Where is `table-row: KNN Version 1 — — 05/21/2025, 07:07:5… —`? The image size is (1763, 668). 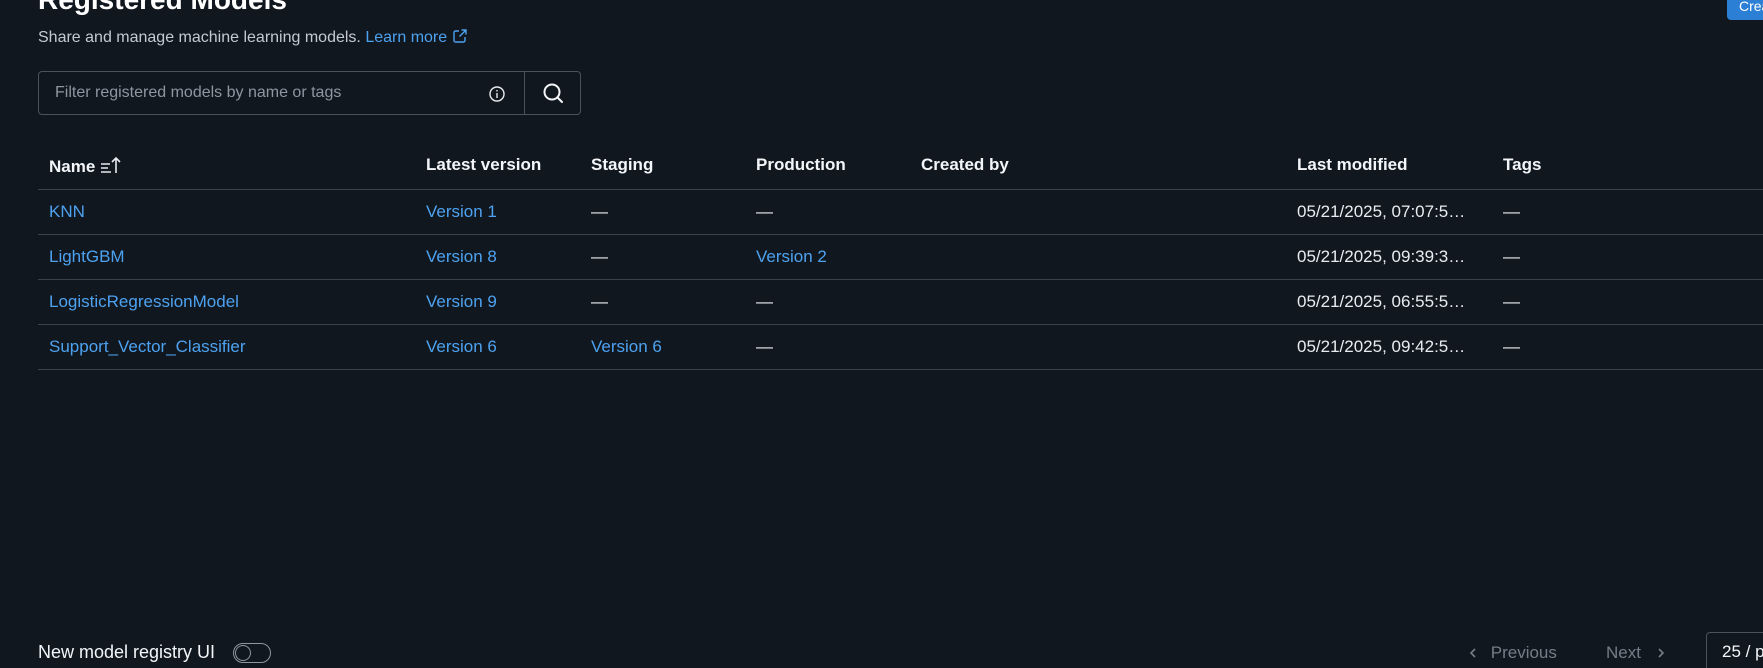
table-row: KNN Version 1 — — 05/21/2025, 07:07:5… — is located at coordinates (900, 212).